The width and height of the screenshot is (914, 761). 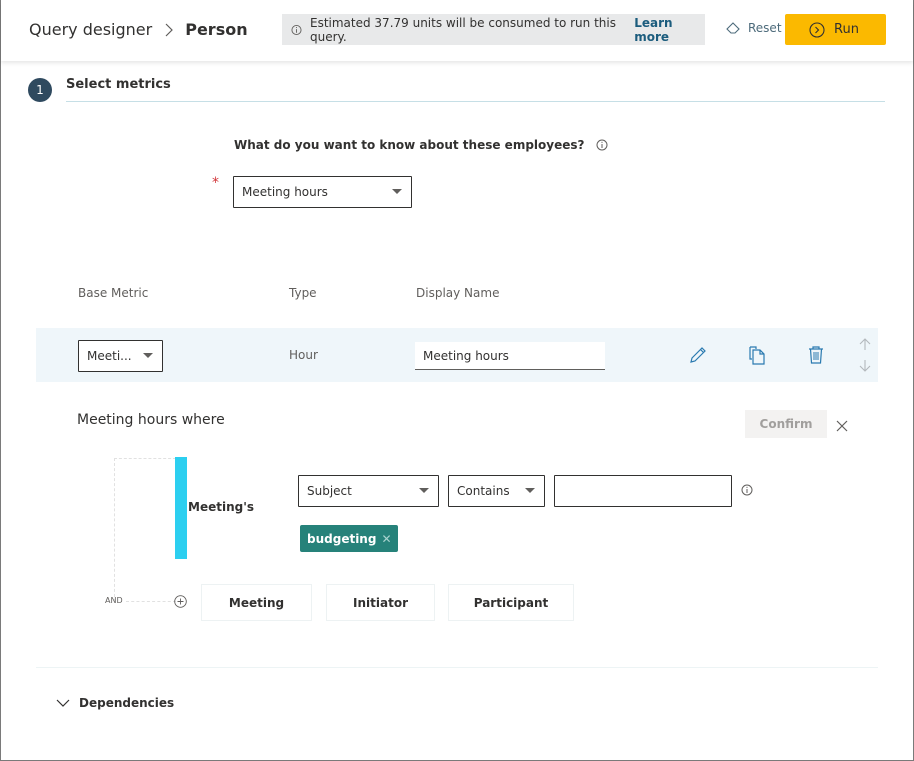 I want to click on column-header-type: Type, so click(x=303, y=293).